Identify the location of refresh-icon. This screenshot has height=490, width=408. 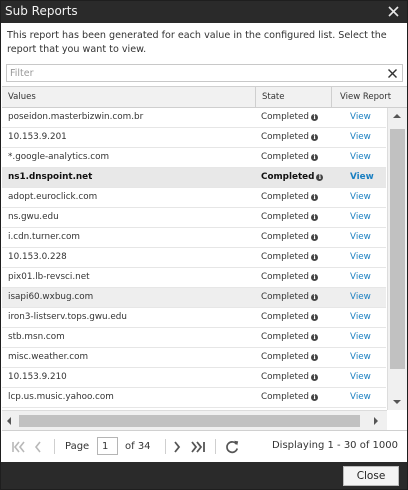
(232, 447).